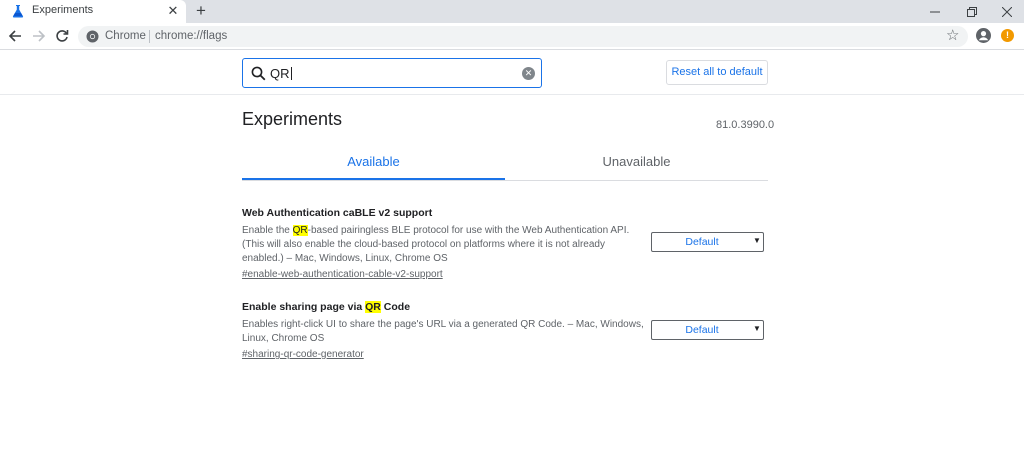 The image size is (1024, 461). I want to click on back-button, so click(15, 36).